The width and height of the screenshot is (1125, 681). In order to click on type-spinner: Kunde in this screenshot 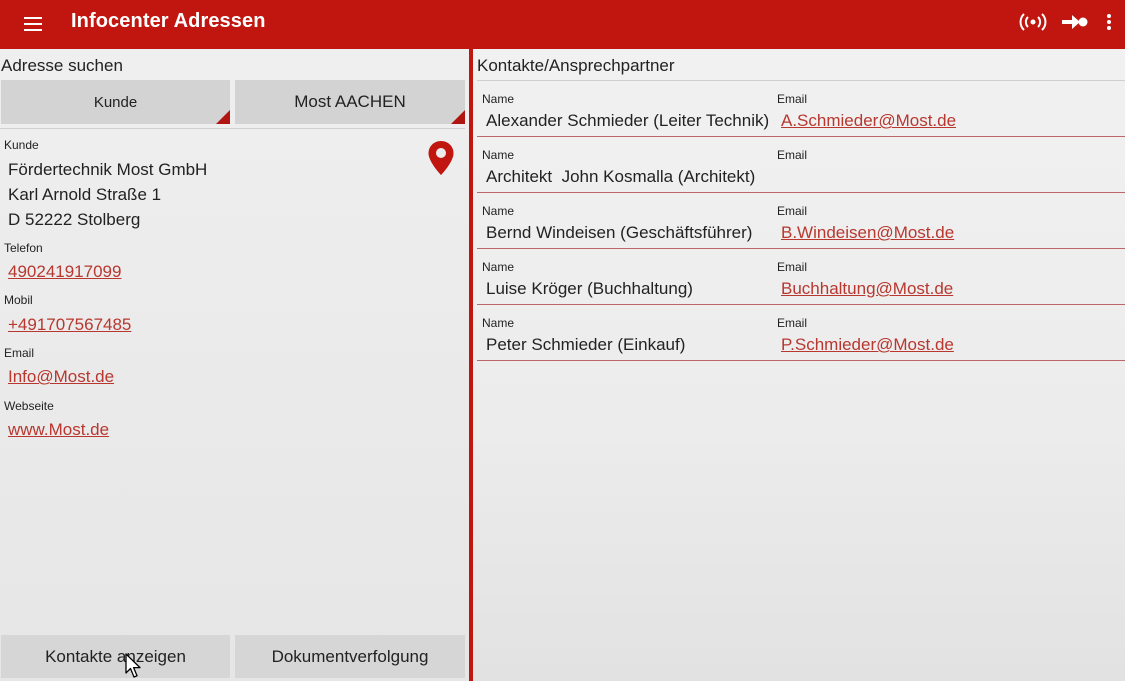, I will do `click(115, 102)`.